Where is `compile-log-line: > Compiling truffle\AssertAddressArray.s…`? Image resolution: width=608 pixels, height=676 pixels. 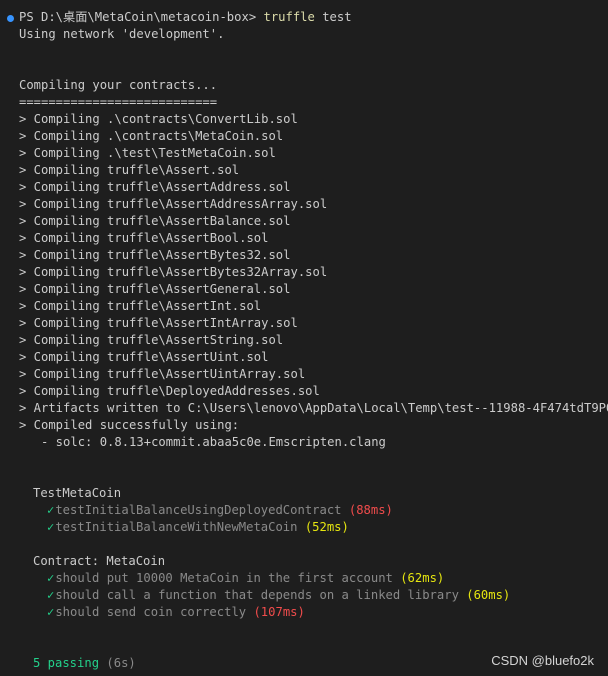 compile-log-line: > Compiling truffle\AssertAddressArray.s… is located at coordinates (173, 204).